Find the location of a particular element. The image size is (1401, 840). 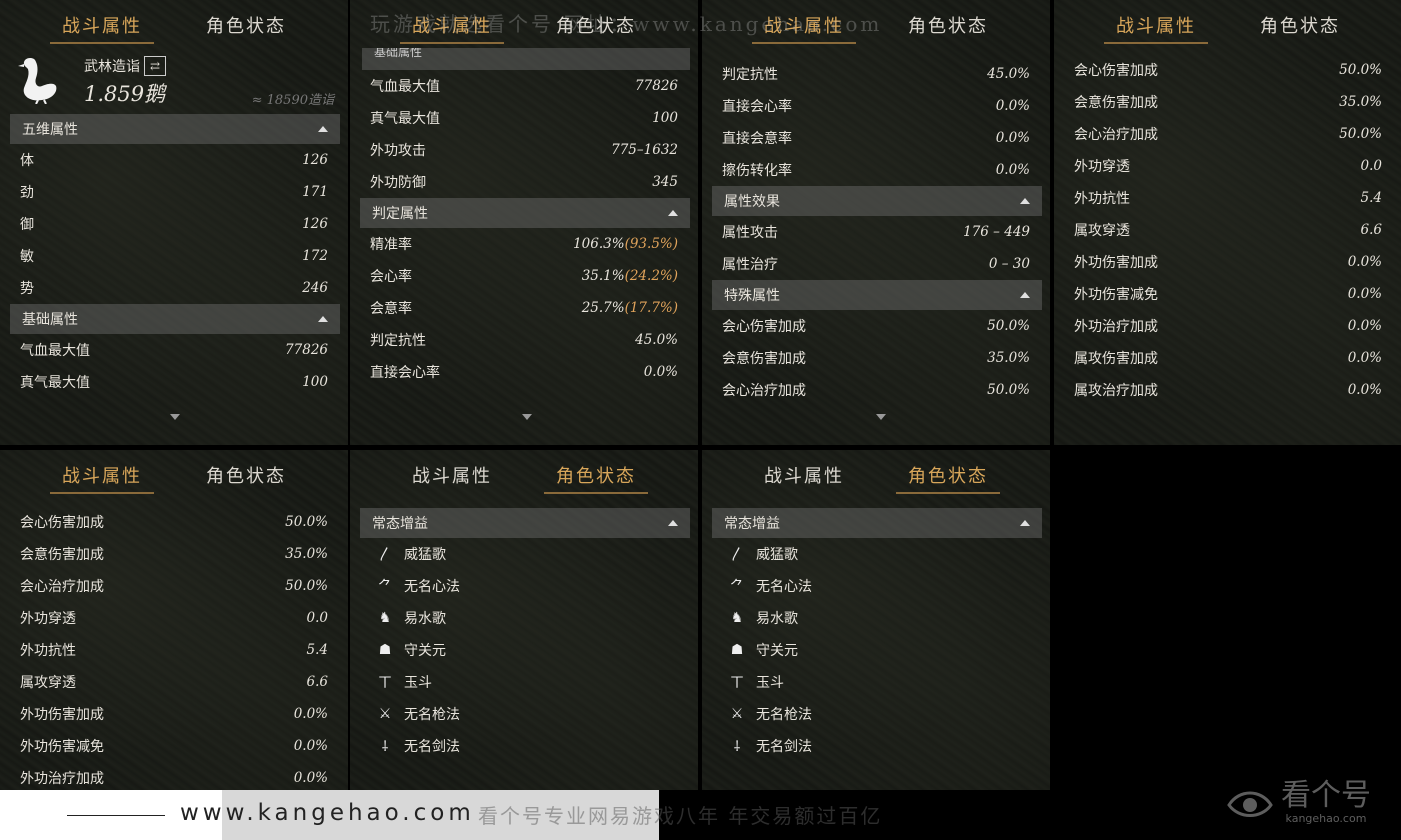

brand-logo: 看个号 kangehao.com is located at coordinates (1298, 802).